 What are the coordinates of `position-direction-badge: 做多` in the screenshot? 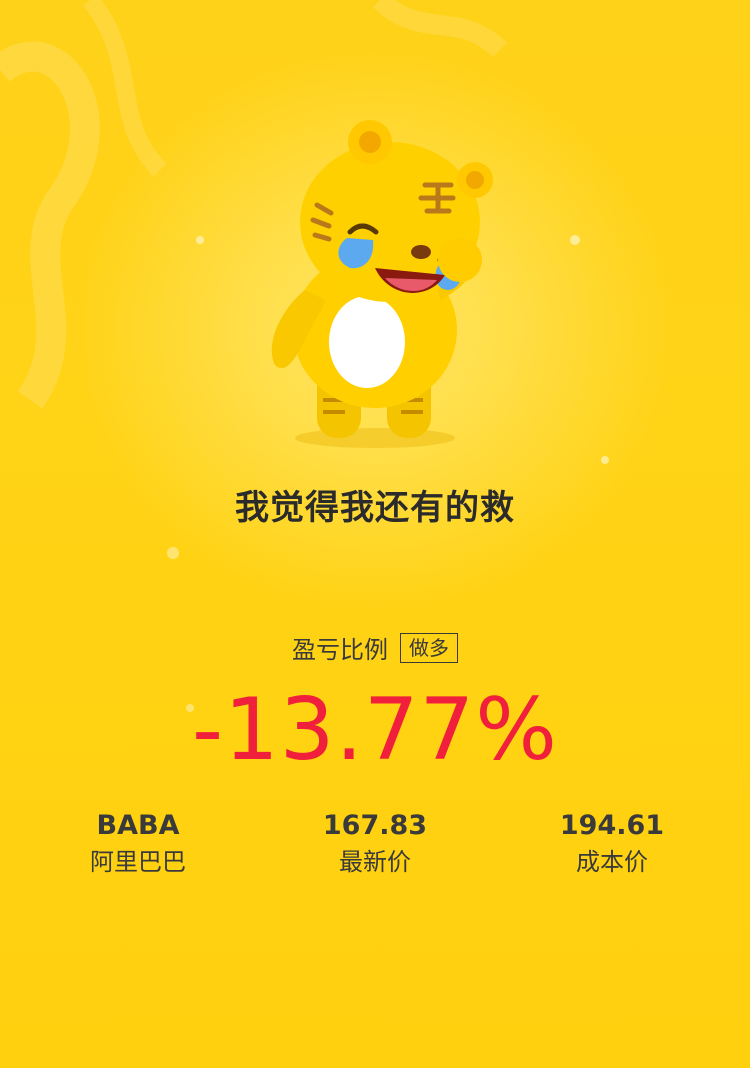 It's located at (429, 647).